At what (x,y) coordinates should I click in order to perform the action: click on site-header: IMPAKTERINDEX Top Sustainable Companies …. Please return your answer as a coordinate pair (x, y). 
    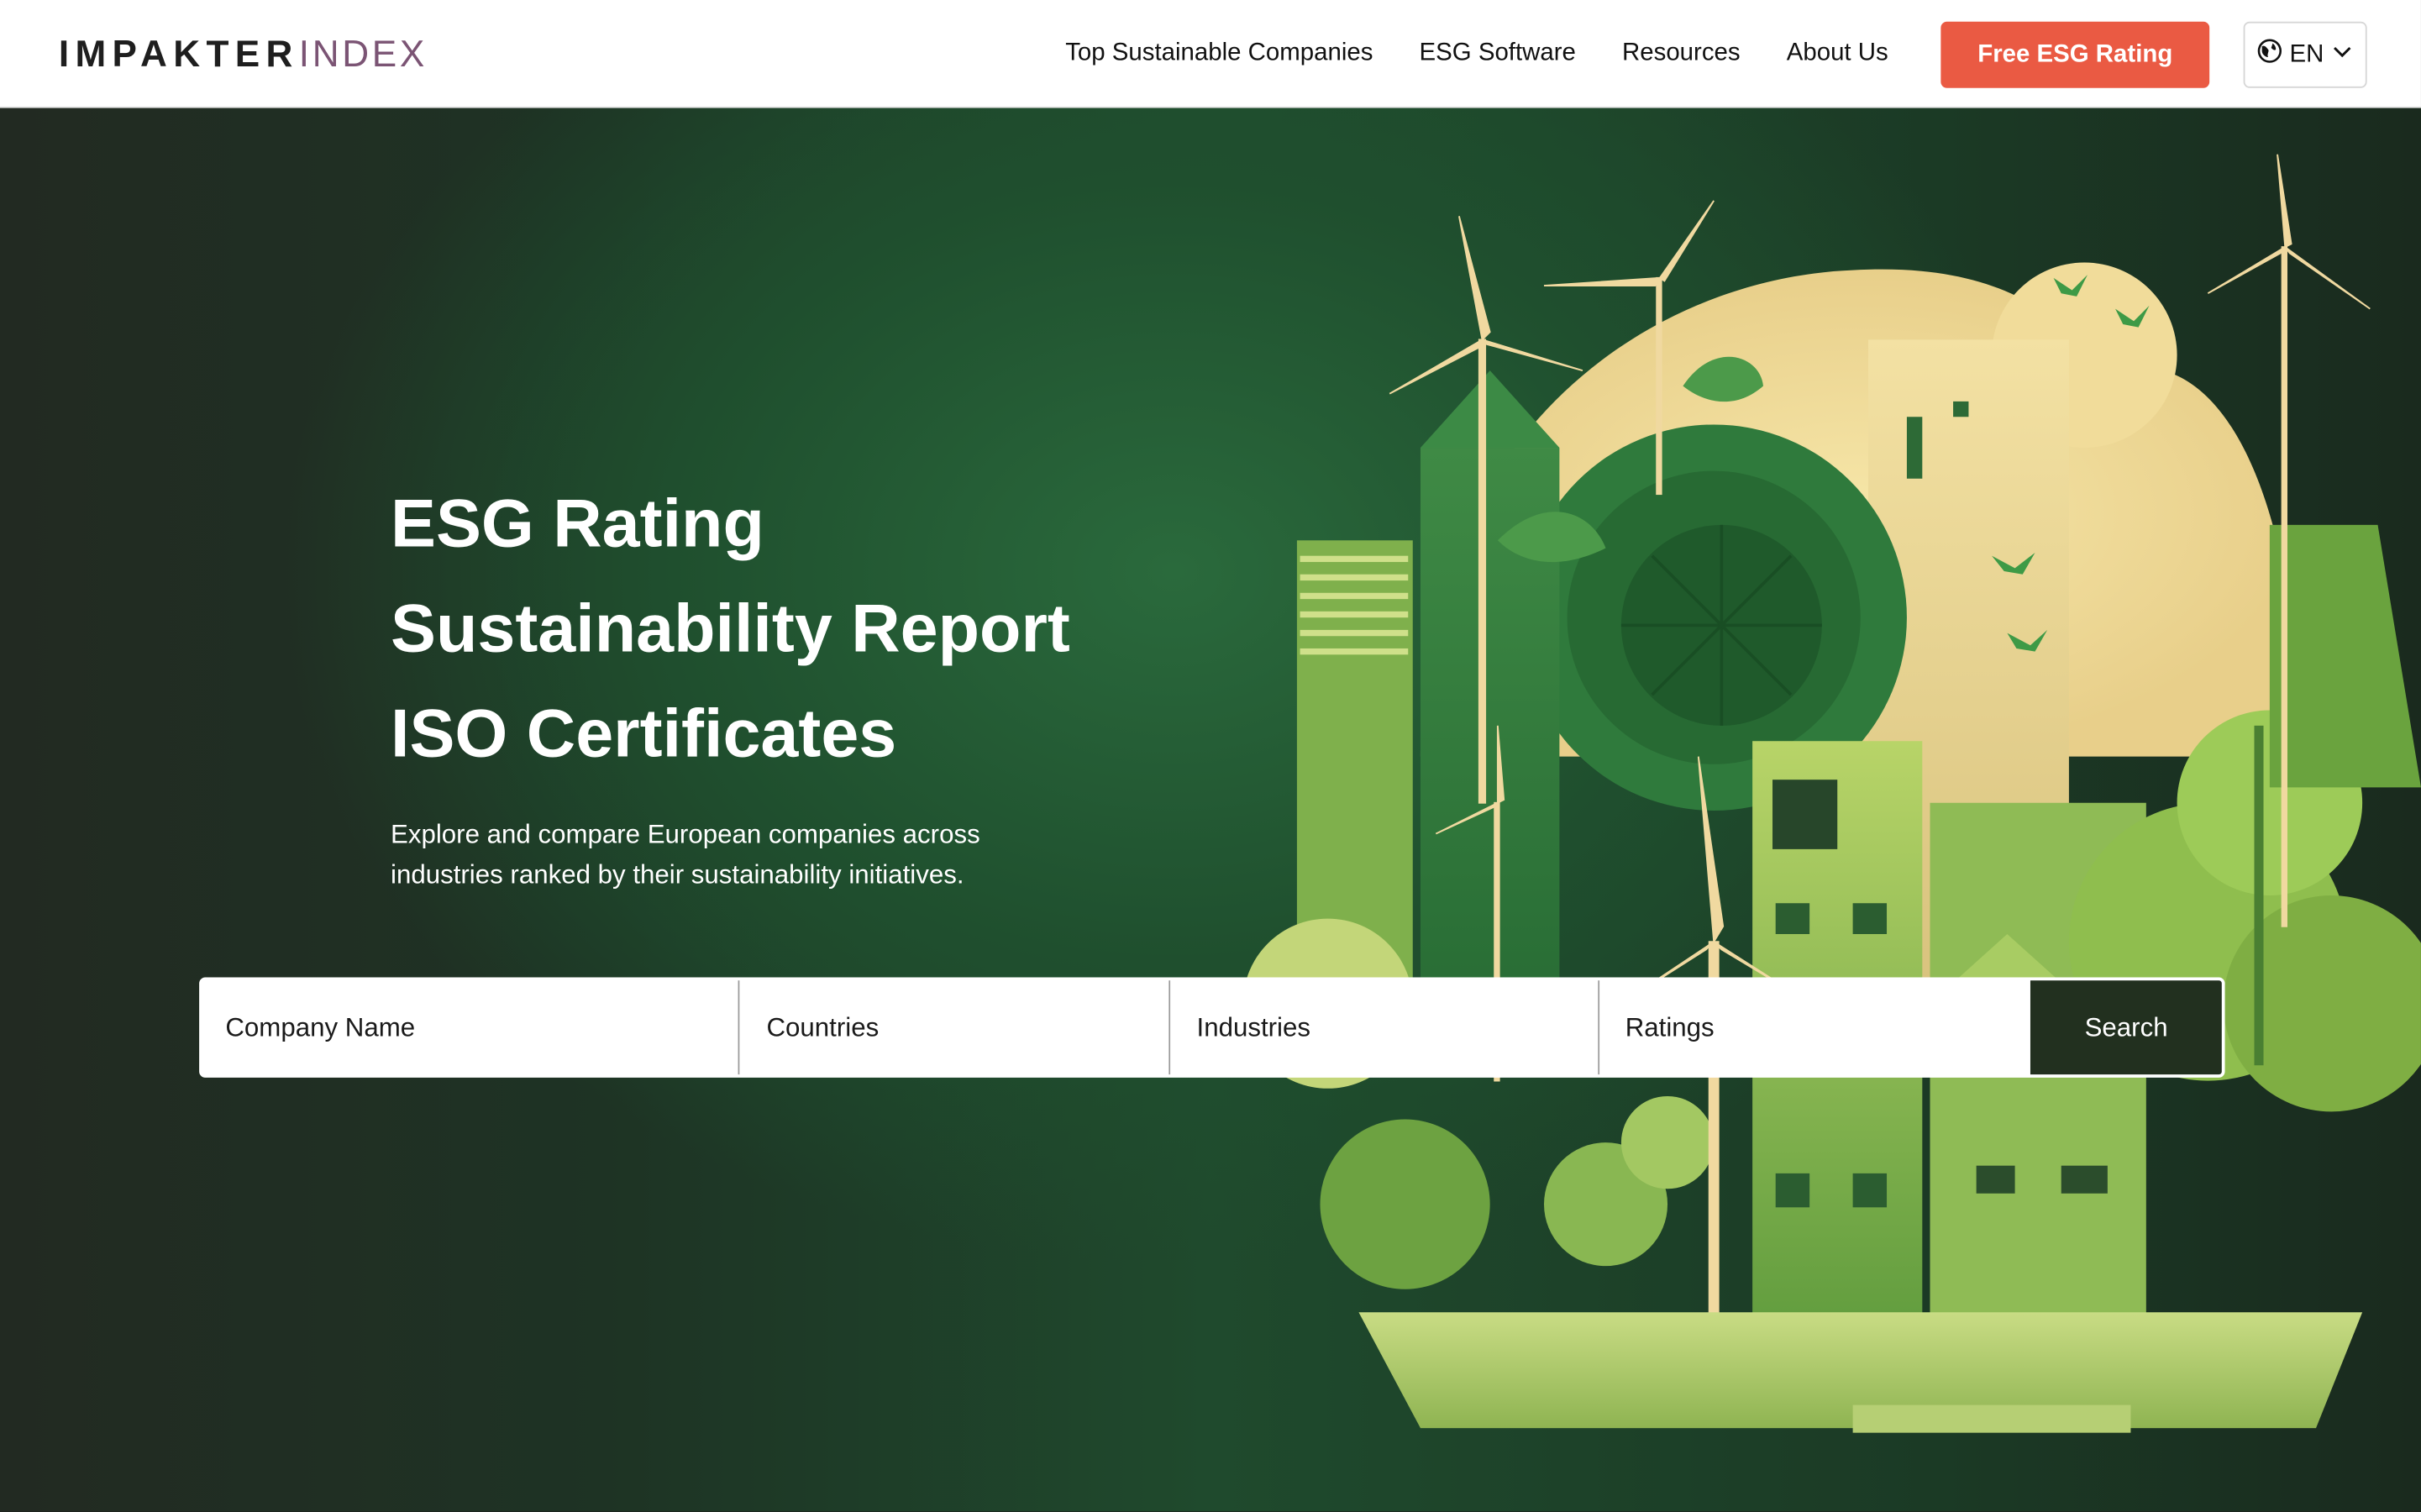
    Looking at the image, I should click on (1210, 54).